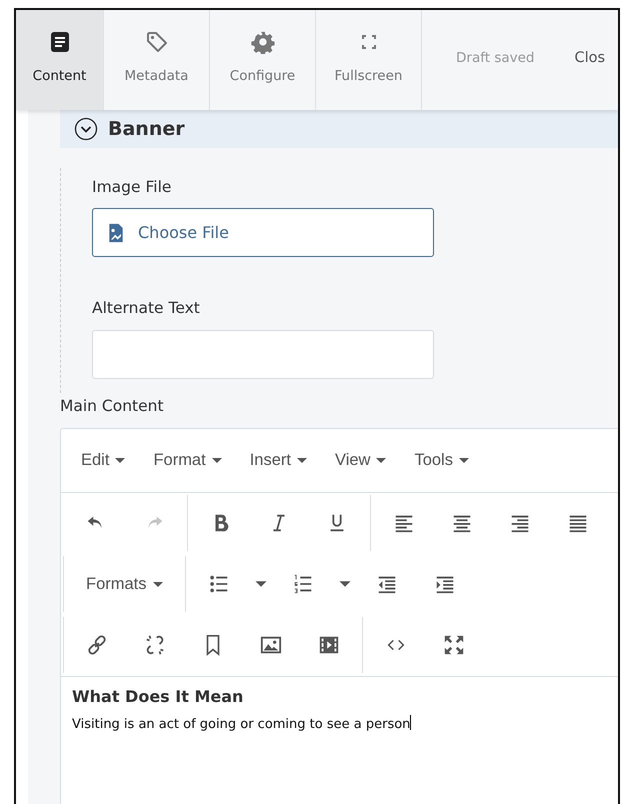 The width and height of the screenshot is (623, 804). I want to click on close-link: Clos, so click(570, 60).